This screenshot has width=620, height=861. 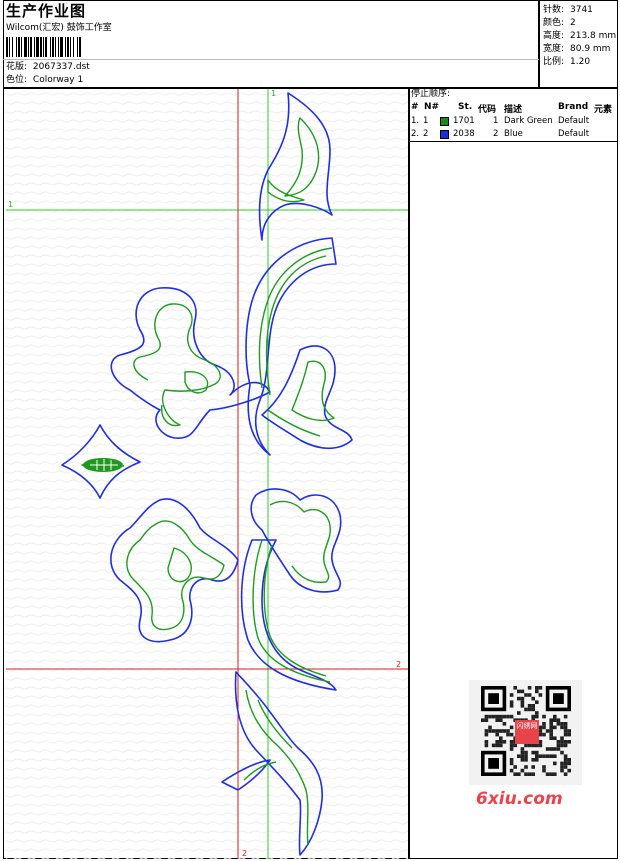 I want to click on stat-width: 宽度: 80.9 mm, so click(x=577, y=49).